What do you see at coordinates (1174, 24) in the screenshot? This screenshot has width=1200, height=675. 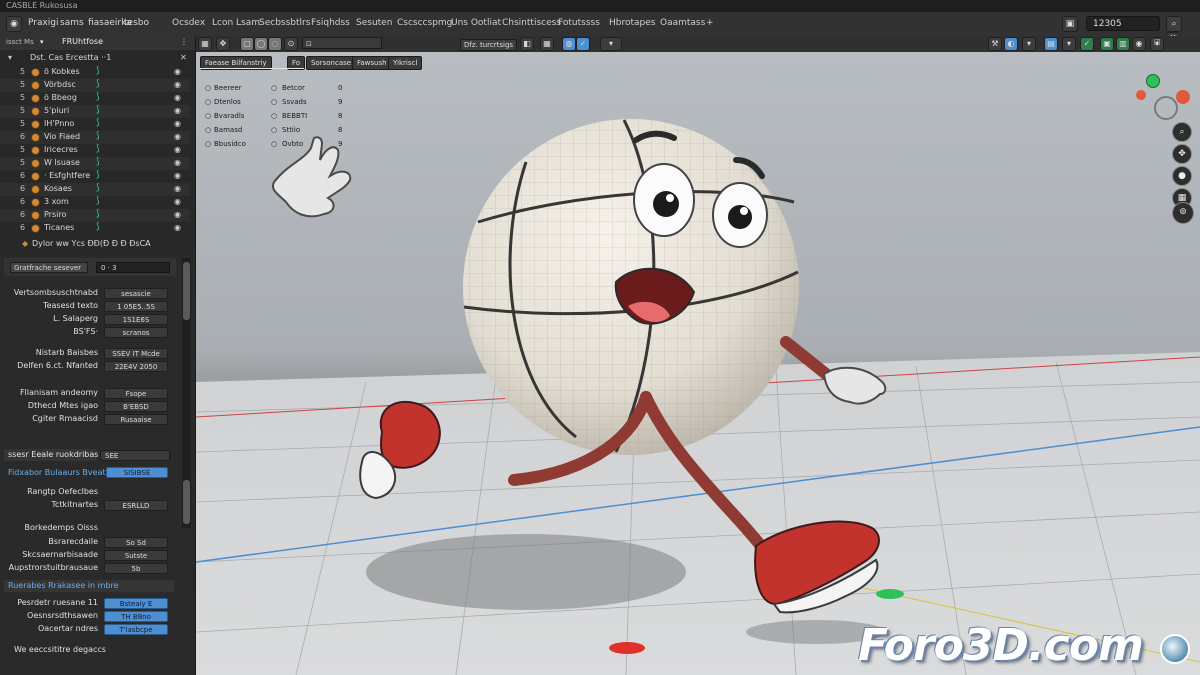 I see `search-icon: ⌕` at bounding box center [1174, 24].